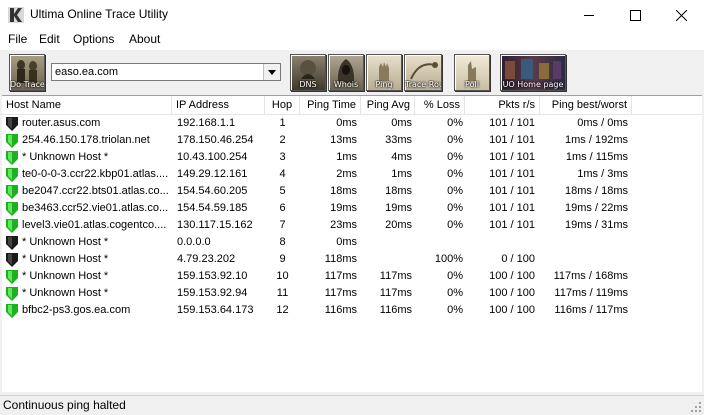  Describe the element at coordinates (398, 208) in the screenshot. I see `ping-avg-cell: 19ms` at that location.